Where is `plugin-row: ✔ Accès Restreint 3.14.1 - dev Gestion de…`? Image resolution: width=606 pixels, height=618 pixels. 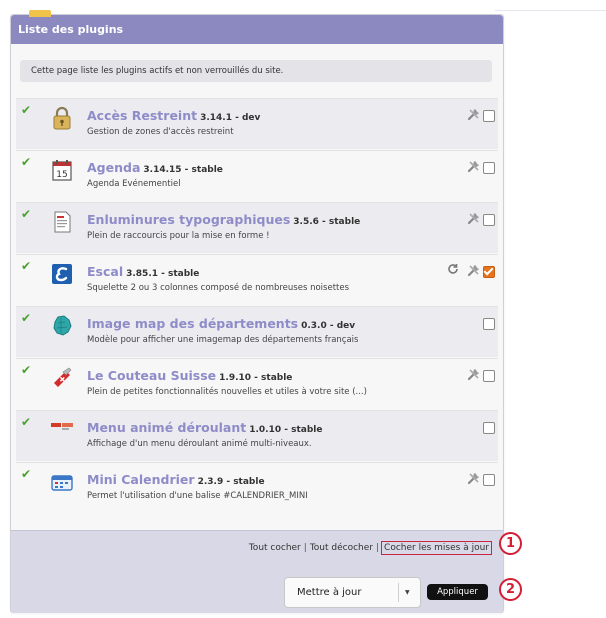 plugin-row: ✔ Accès Restreint 3.14.1 - dev Gestion de… is located at coordinates (257, 123).